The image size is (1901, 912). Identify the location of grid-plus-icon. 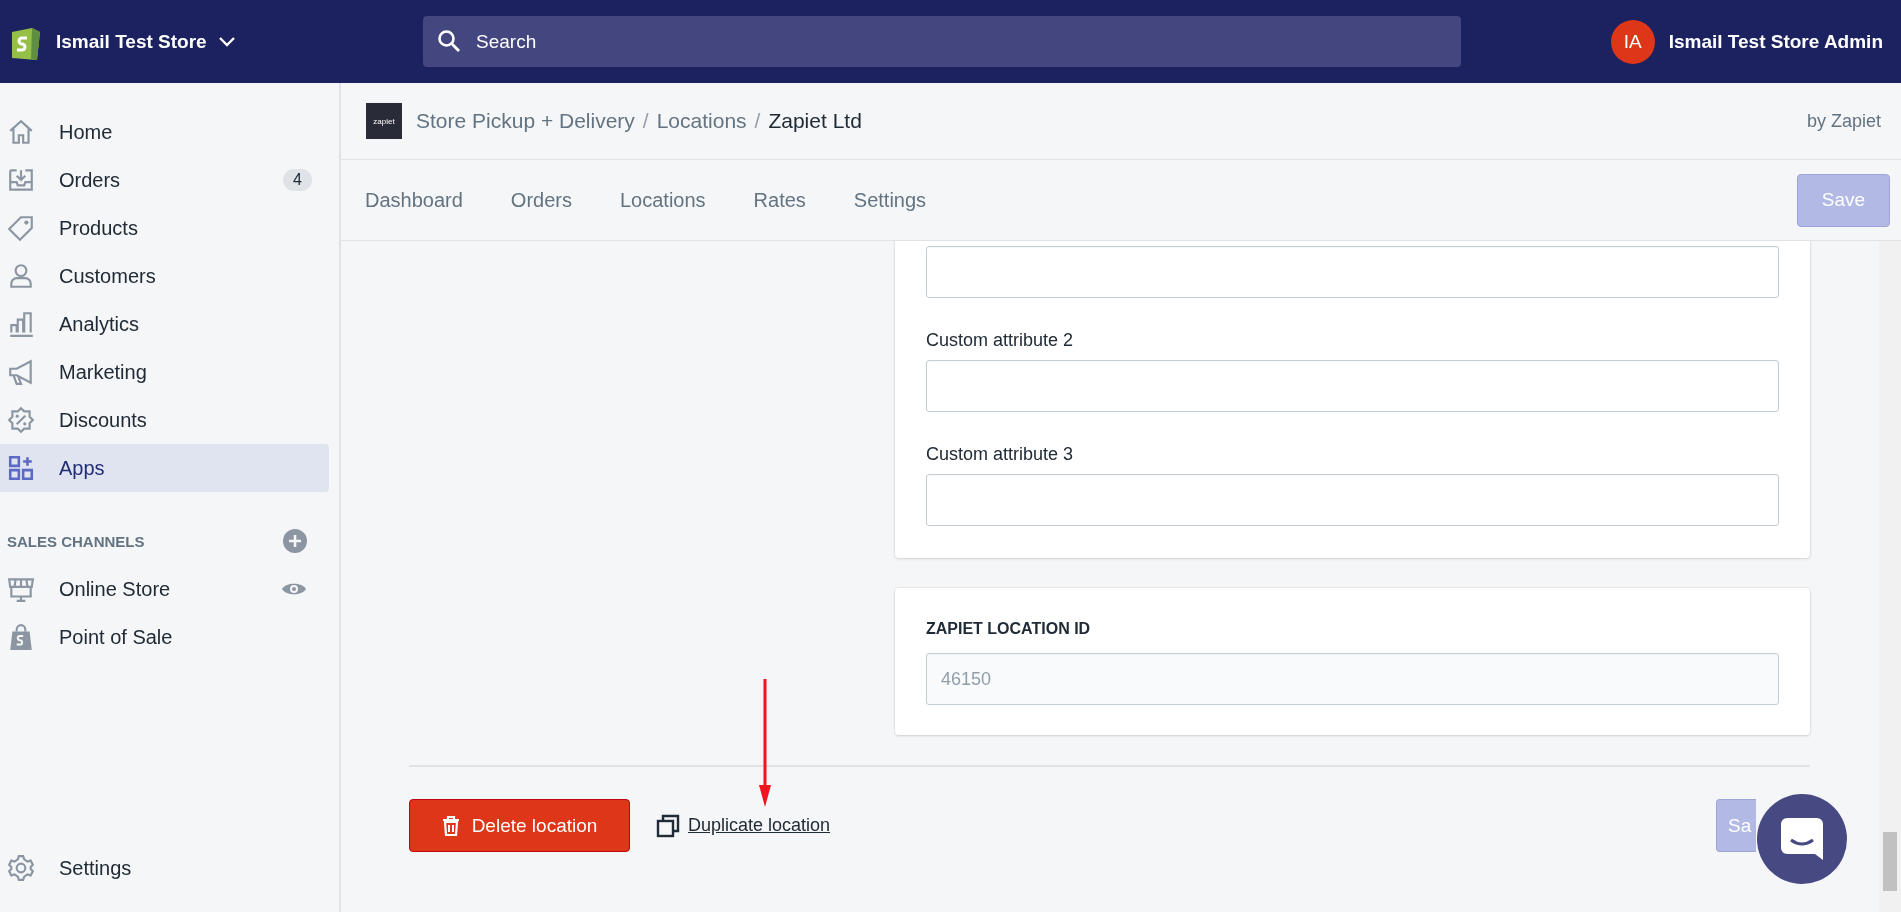
(21, 468).